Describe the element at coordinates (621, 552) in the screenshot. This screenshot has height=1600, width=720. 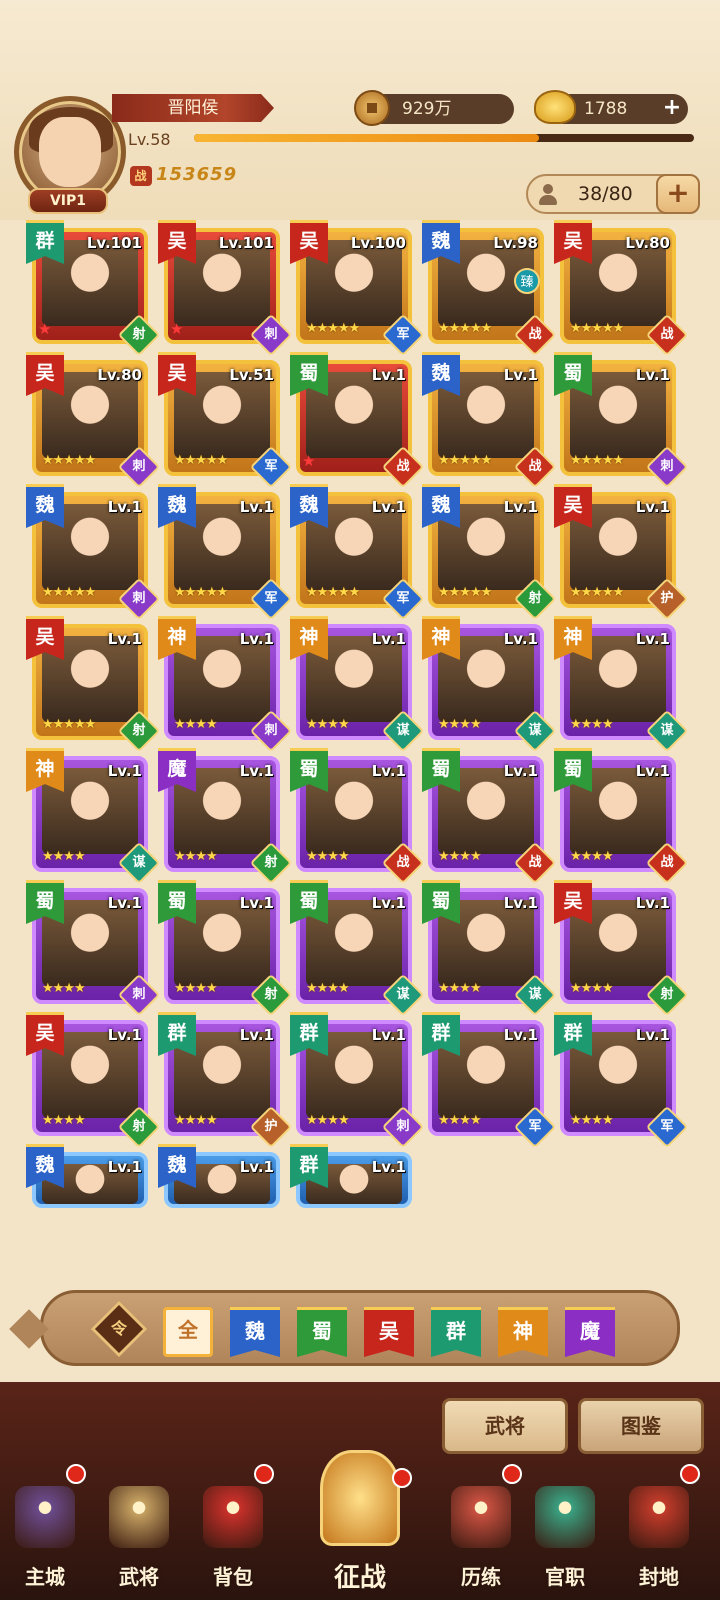
I see `hero-card: 吴 Lv.1 ★★★★★ 护` at that location.